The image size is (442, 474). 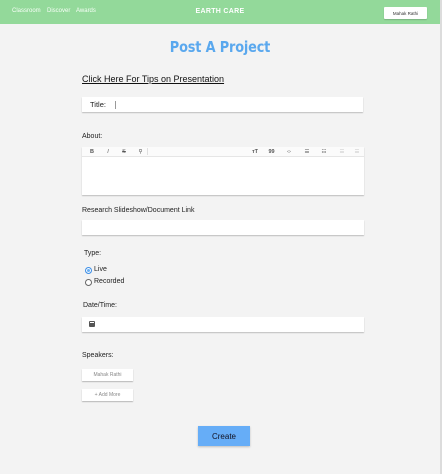 I want to click on toolbar-separator, so click(x=147, y=151).